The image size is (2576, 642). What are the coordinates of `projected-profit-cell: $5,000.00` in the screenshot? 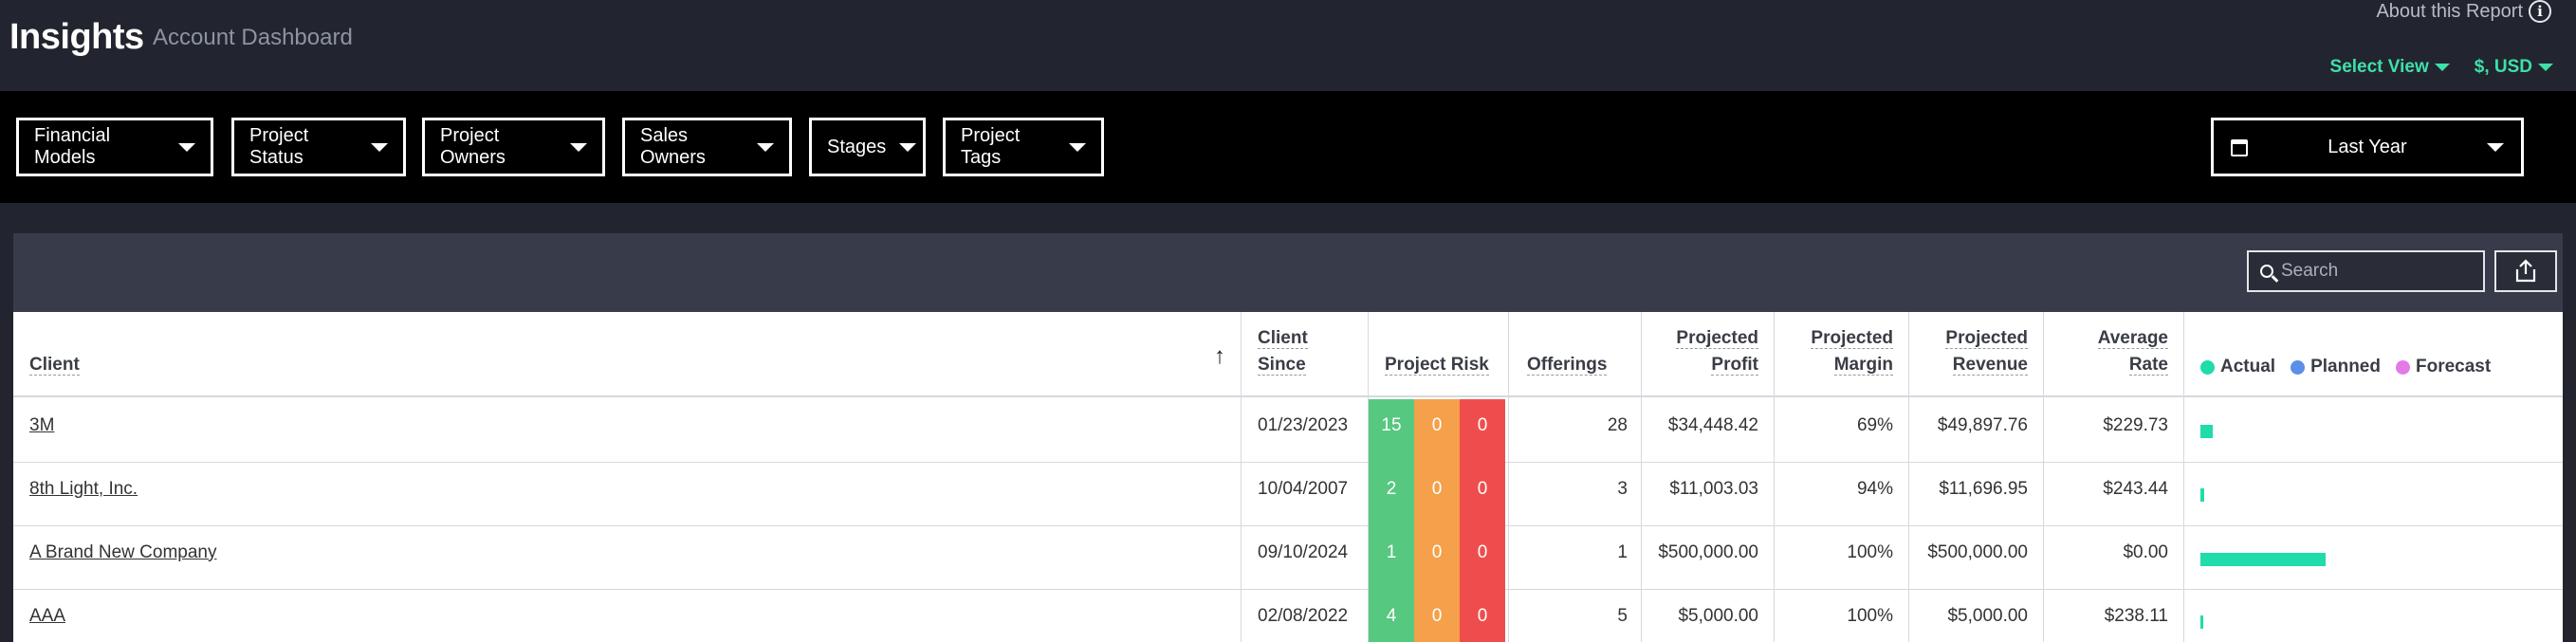 It's located at (1718, 616).